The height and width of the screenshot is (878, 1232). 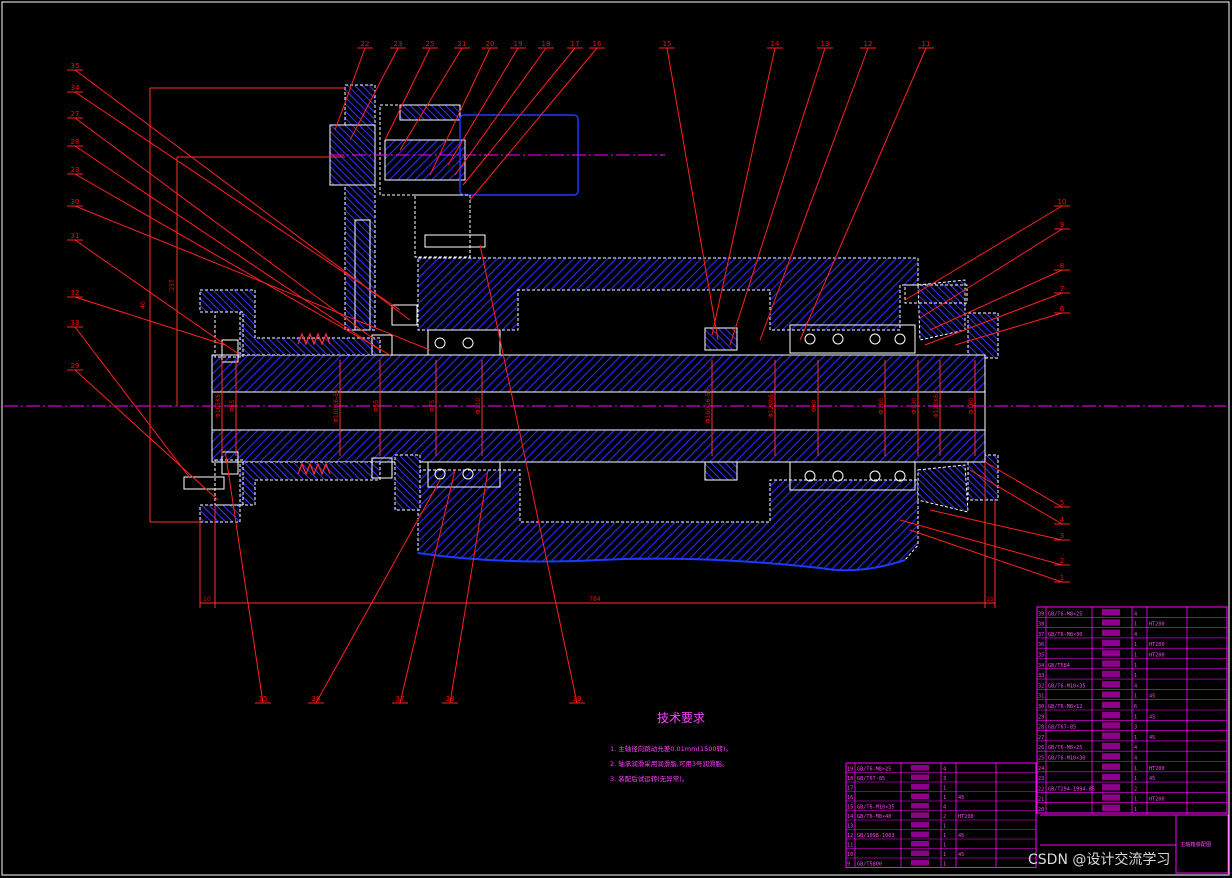 I want to click on diameter-label: Φ105K6, so click(x=218, y=406).